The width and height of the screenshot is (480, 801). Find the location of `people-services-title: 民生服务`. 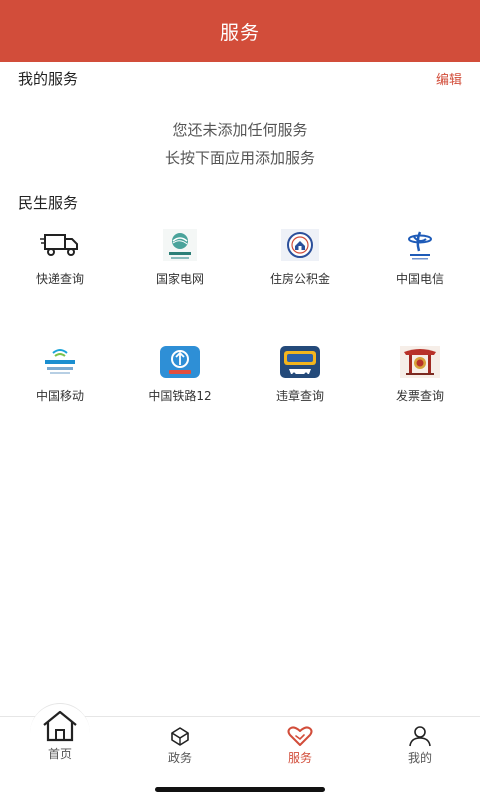

people-services-title: 民生服务 is located at coordinates (48, 203).